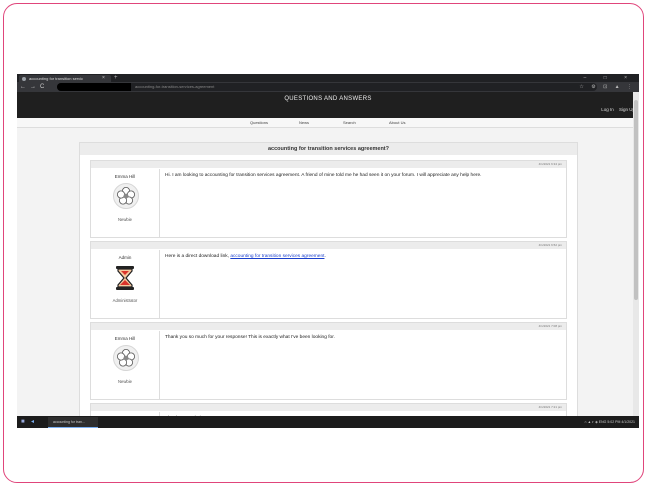 Image resolution: width=649 pixels, height=487 pixels. I want to click on auth-links: Log In Sign Up, so click(616, 109).